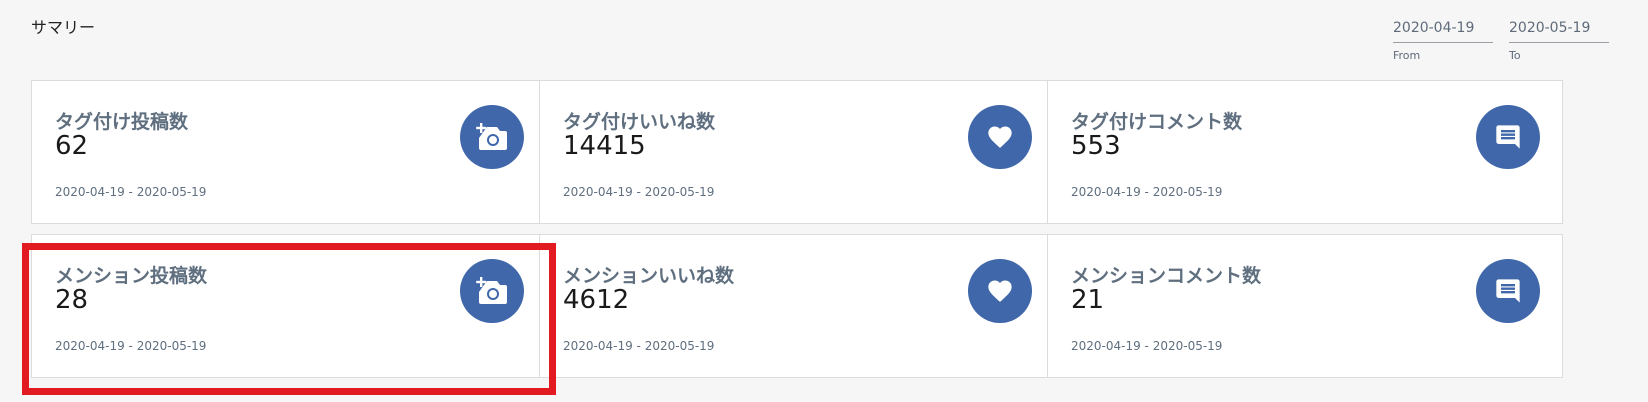  What do you see at coordinates (797, 152) in the screenshot?
I see `card-tagged-likes: タグ付けいいね数 14415 2020-04-19 - 2020-05-19` at bounding box center [797, 152].